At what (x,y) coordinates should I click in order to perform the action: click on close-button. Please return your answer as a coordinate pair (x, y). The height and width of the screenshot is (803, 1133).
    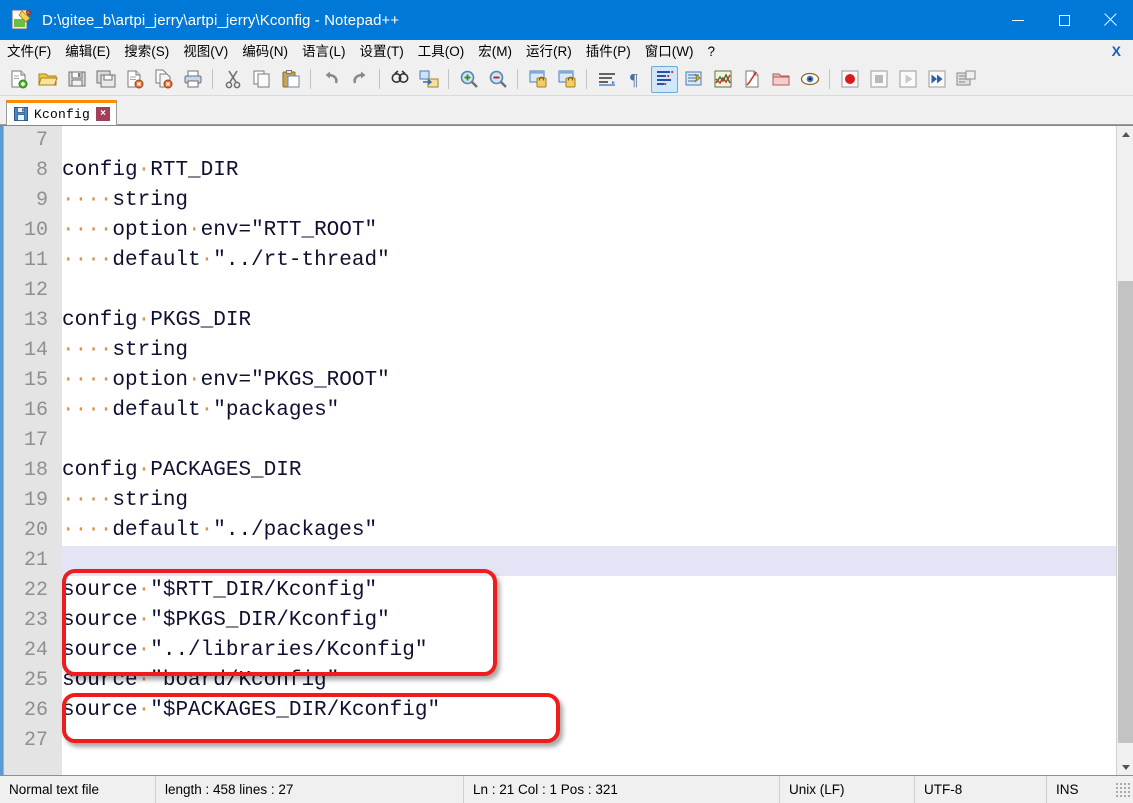
    Looking at the image, I should click on (1110, 20).